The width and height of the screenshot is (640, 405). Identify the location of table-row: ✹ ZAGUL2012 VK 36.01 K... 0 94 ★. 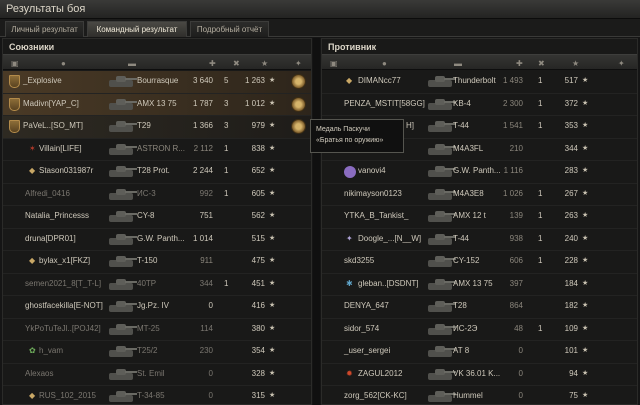
(479, 375).